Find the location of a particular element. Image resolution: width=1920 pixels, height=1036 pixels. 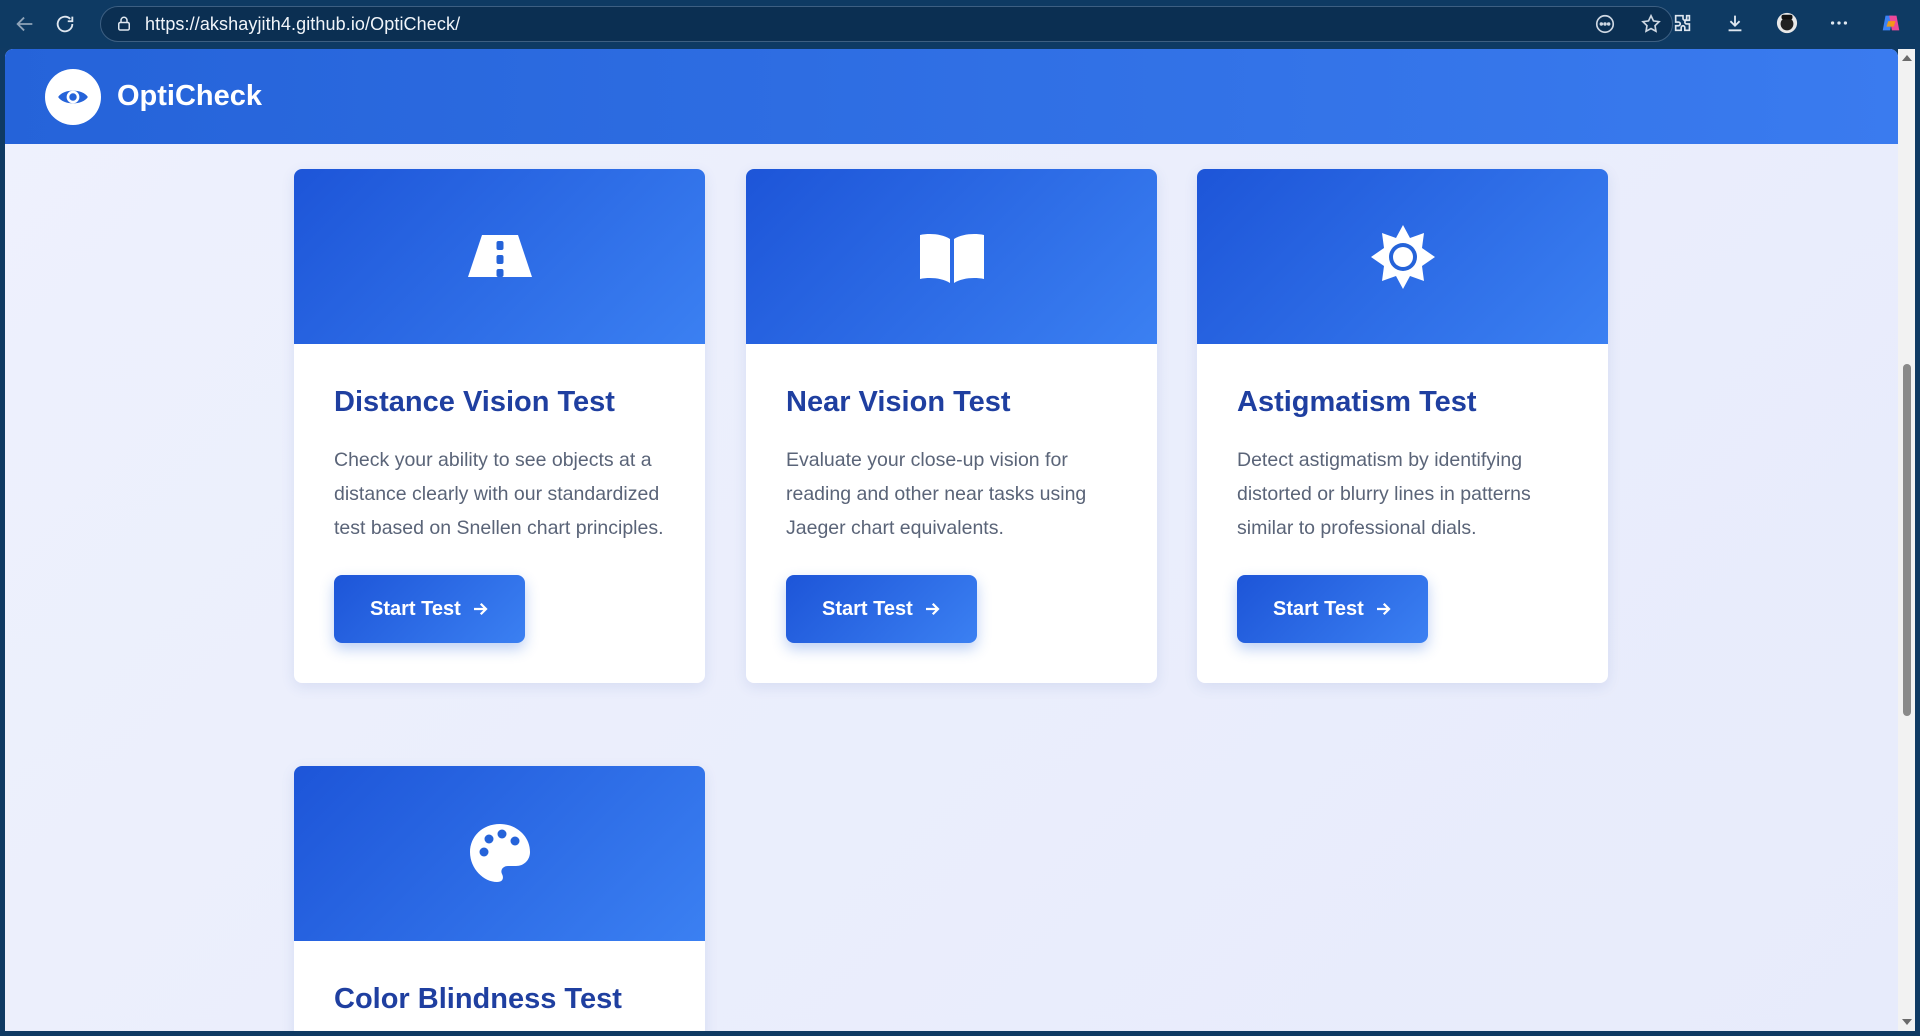

copilot-icon is located at coordinates (1891, 23).